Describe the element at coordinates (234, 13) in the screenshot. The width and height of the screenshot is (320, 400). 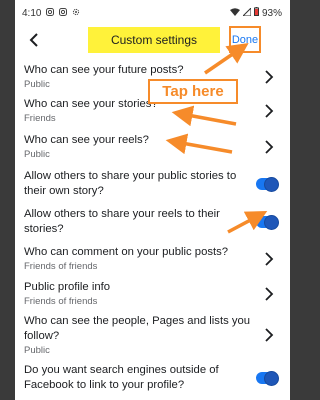
I see `wifi-icon` at that location.